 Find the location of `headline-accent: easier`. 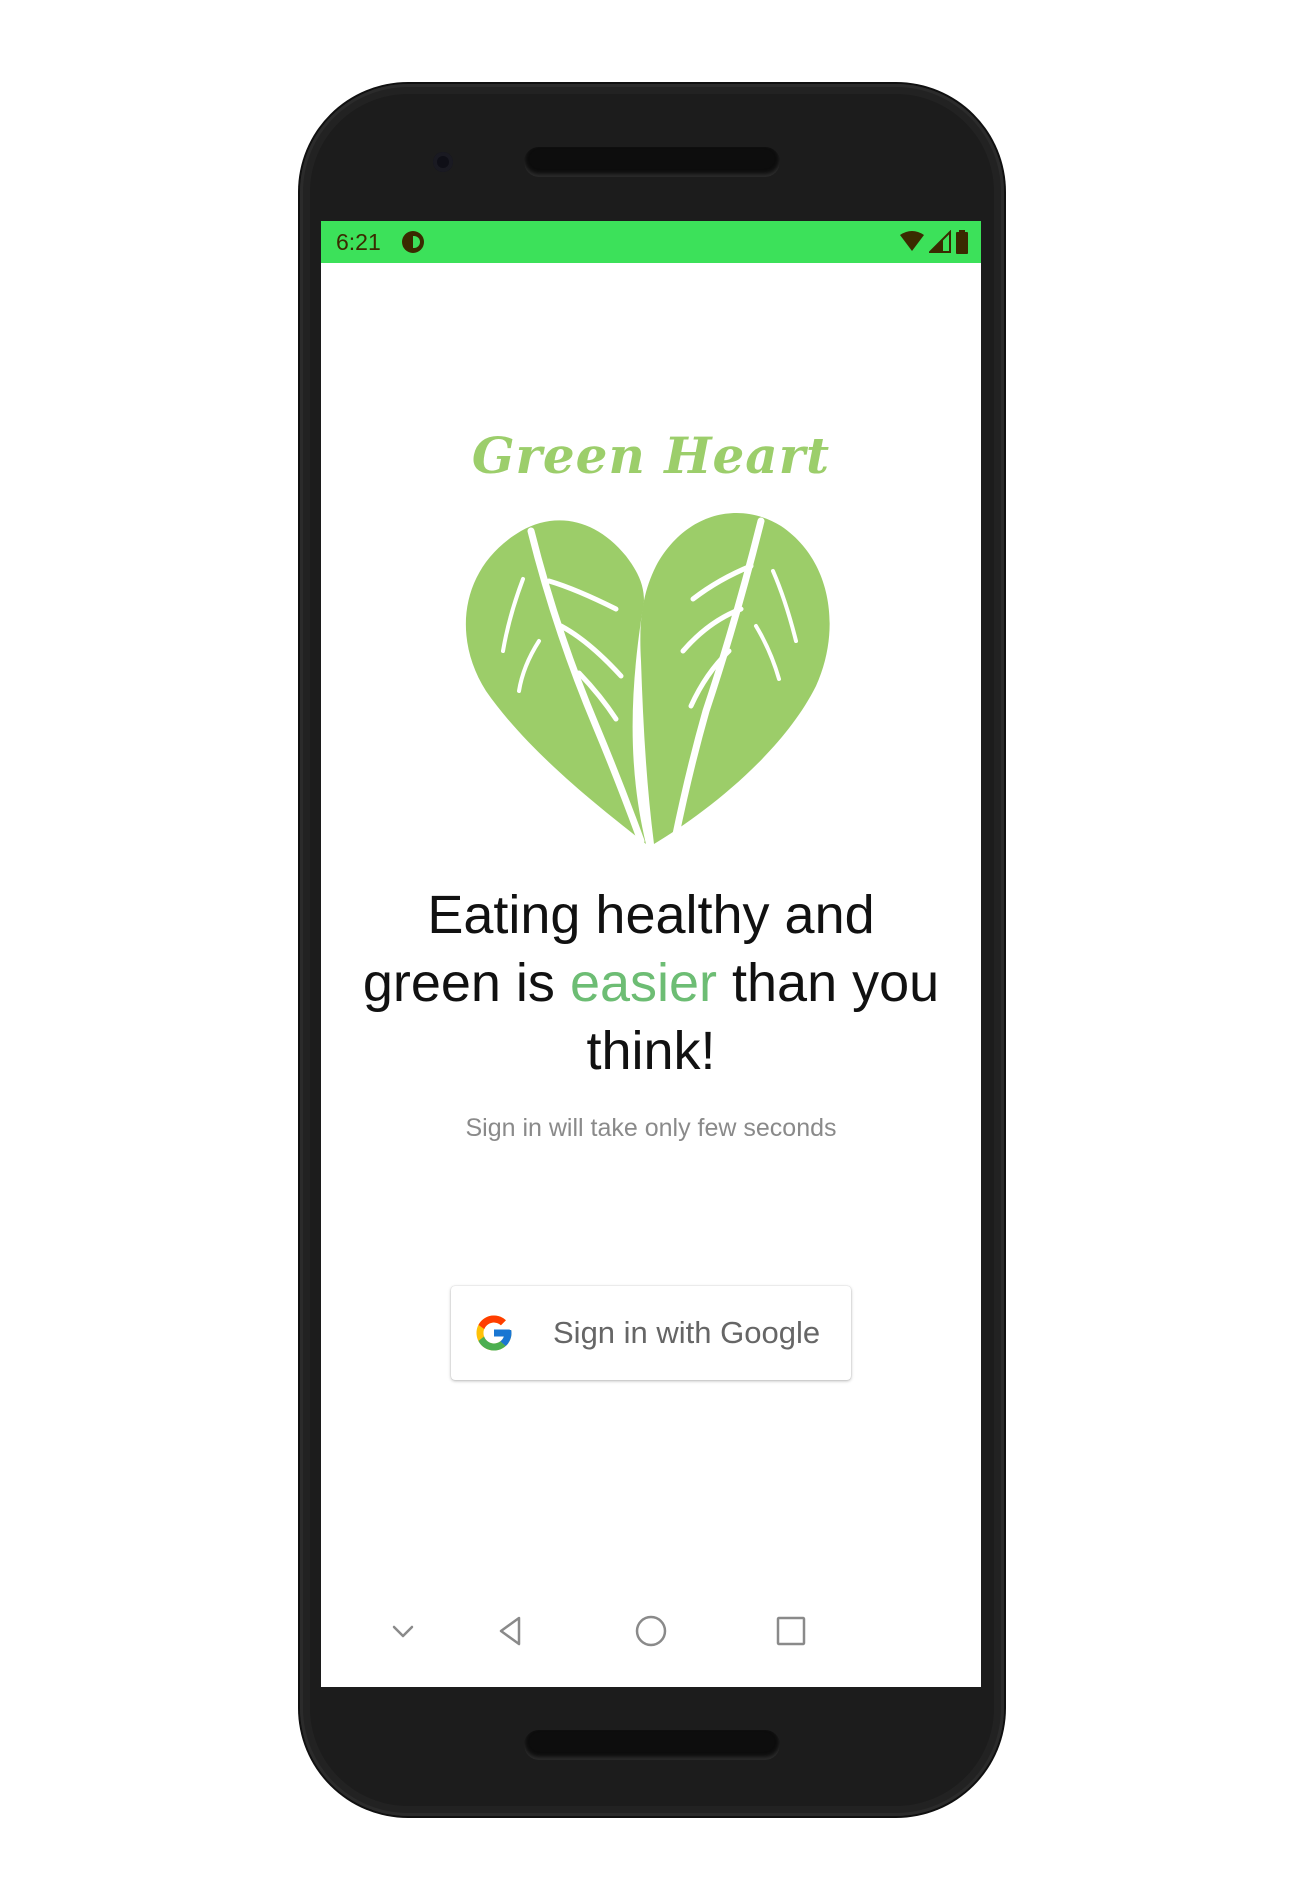

headline-accent: easier is located at coordinates (643, 983).